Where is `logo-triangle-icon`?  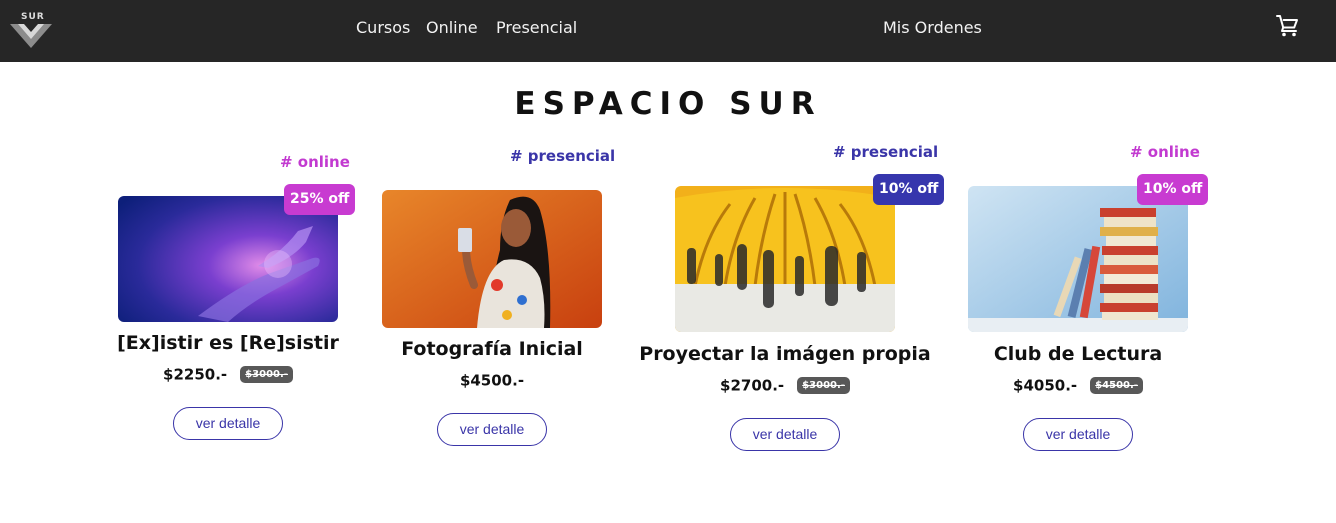 logo-triangle-icon is located at coordinates (31, 36).